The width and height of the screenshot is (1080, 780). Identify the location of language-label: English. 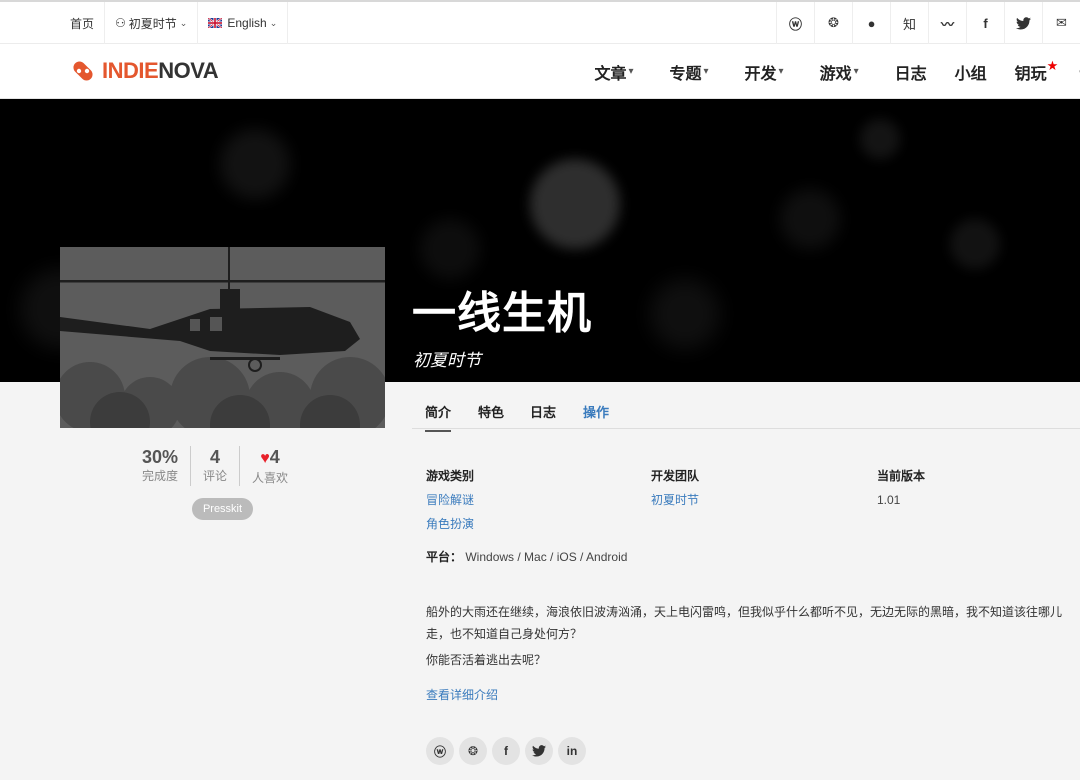
(247, 23).